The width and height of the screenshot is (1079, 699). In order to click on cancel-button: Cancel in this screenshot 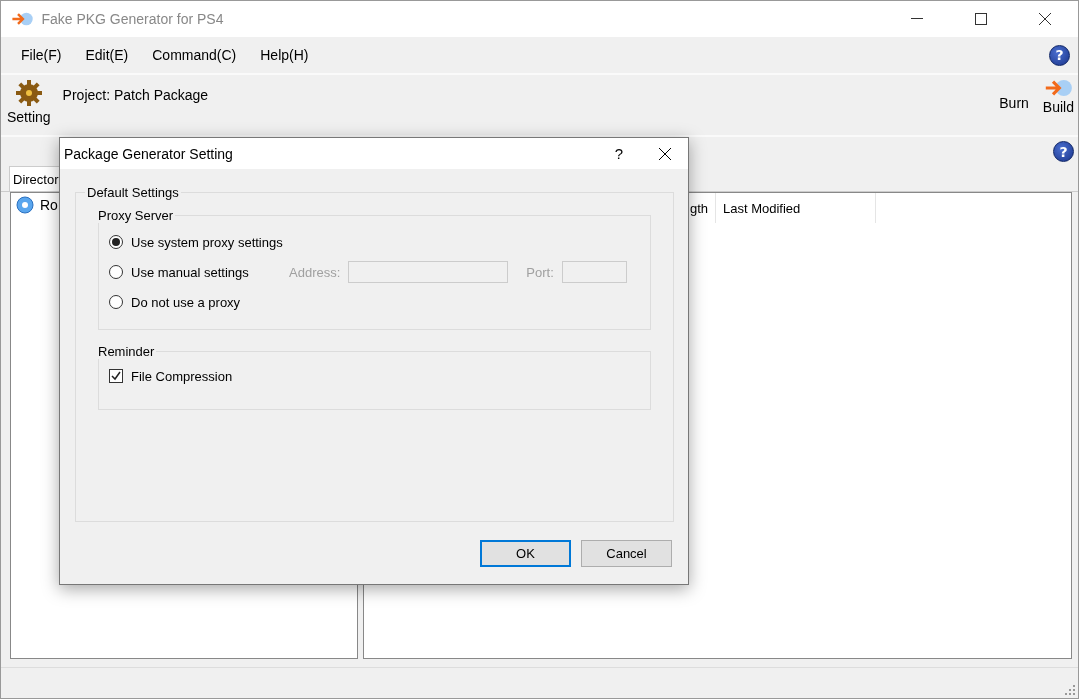, I will do `click(626, 553)`.